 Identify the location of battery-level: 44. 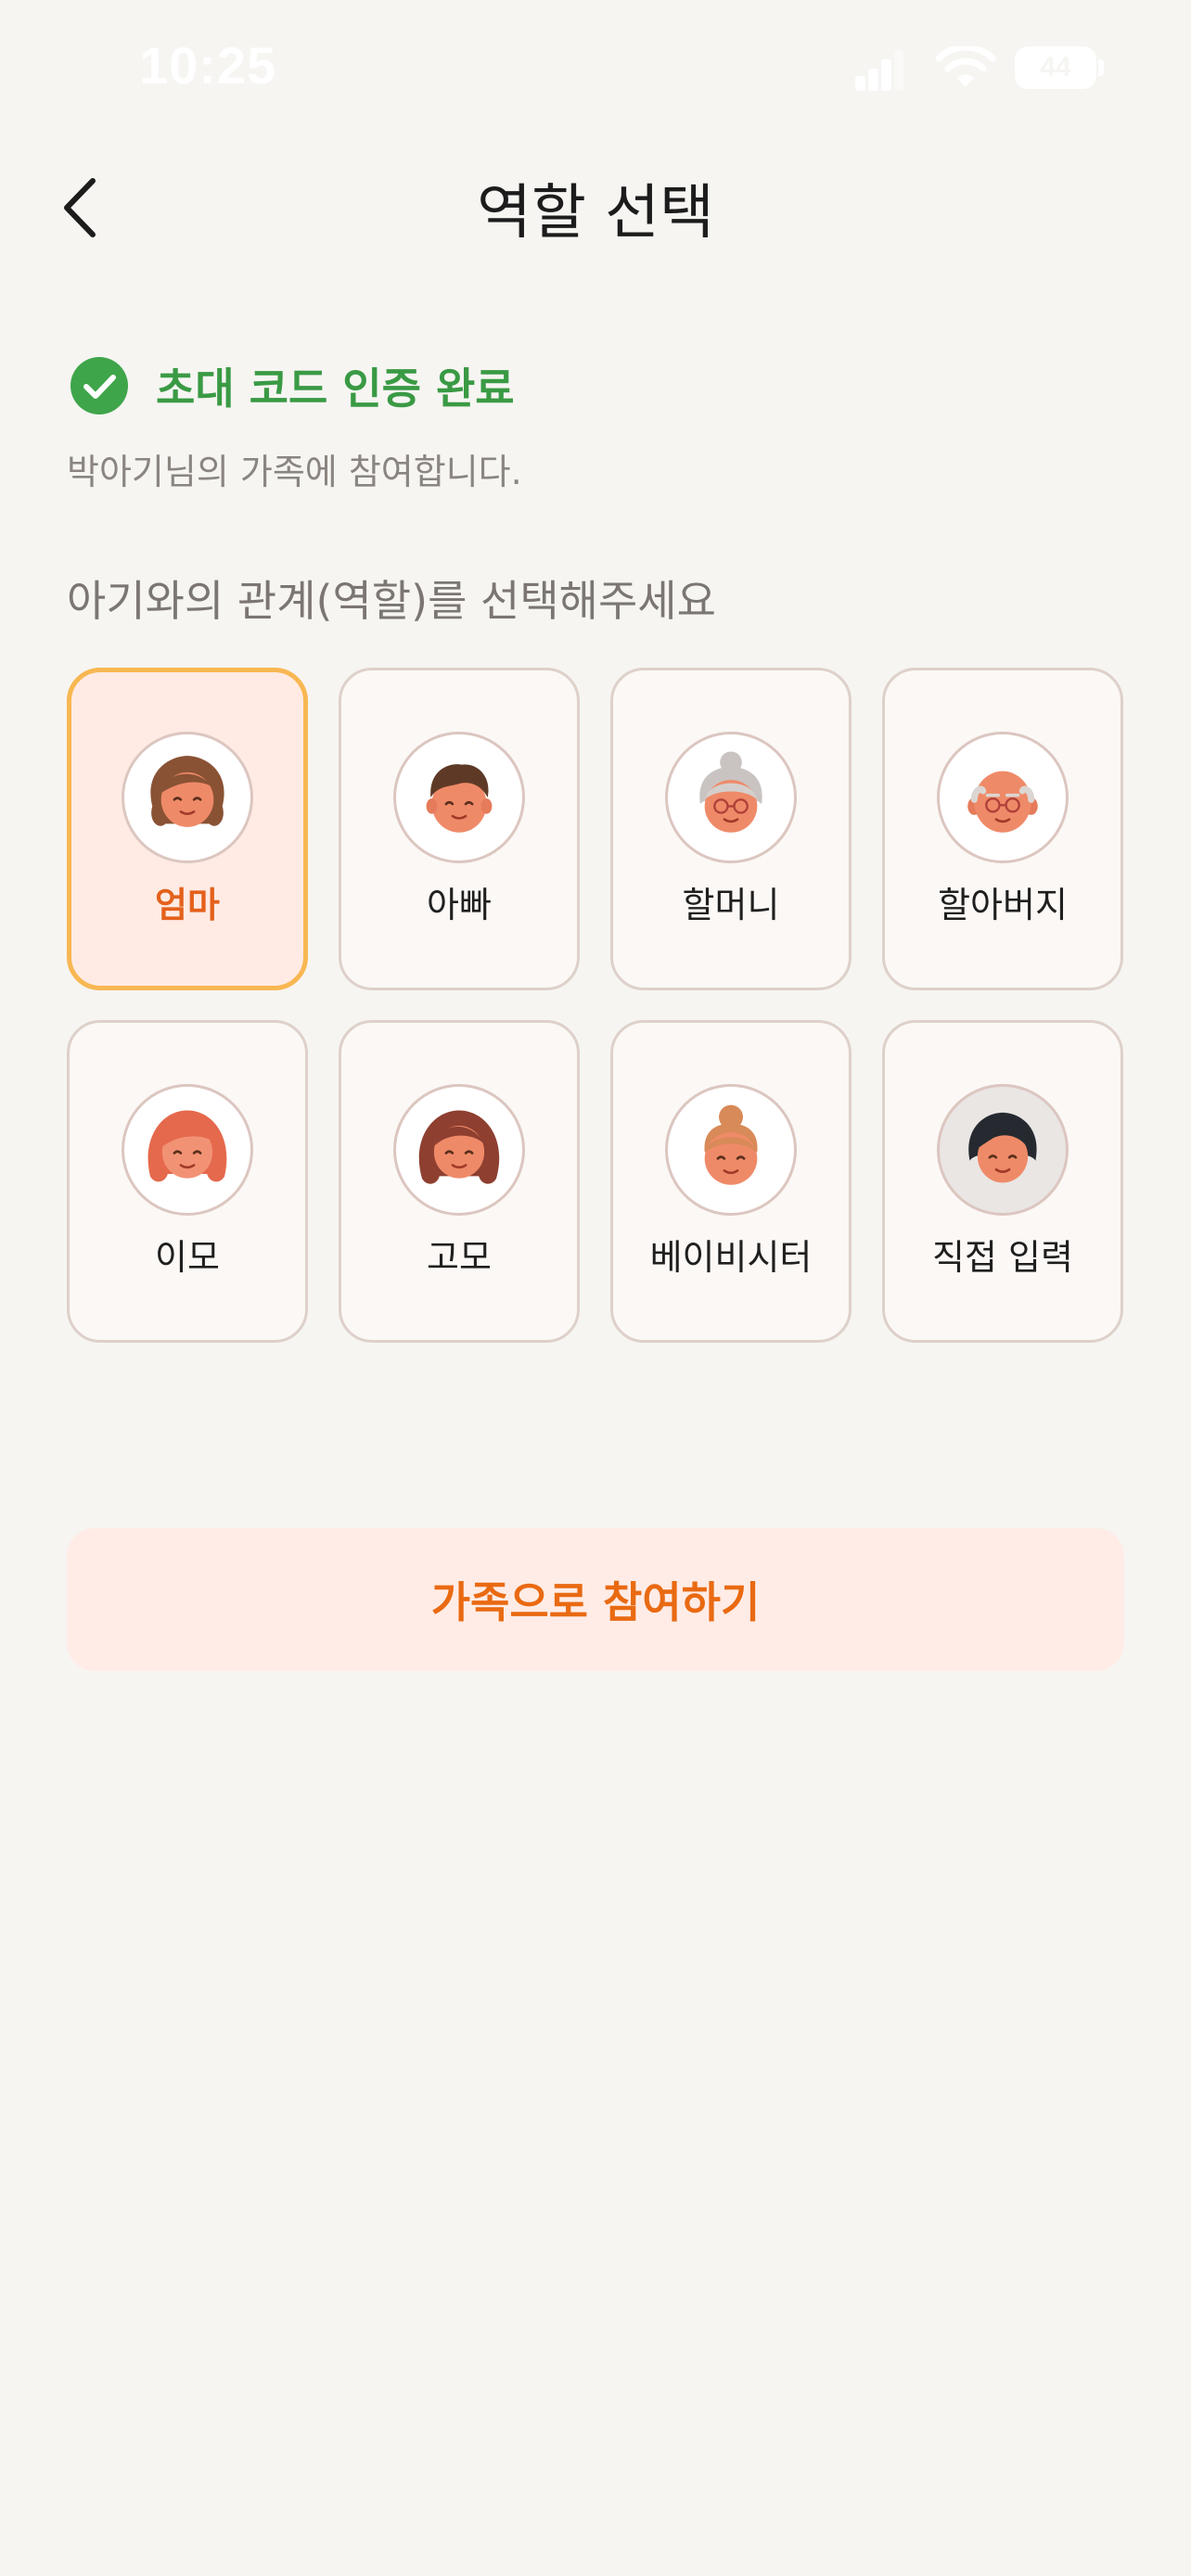
(1055, 67).